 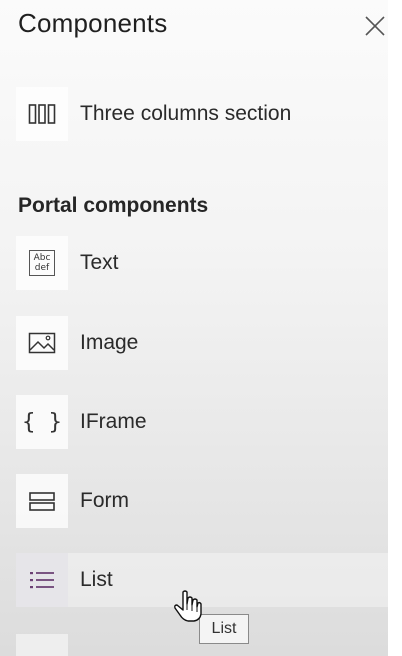 I want to click on tooltip: List, so click(x=224, y=629).